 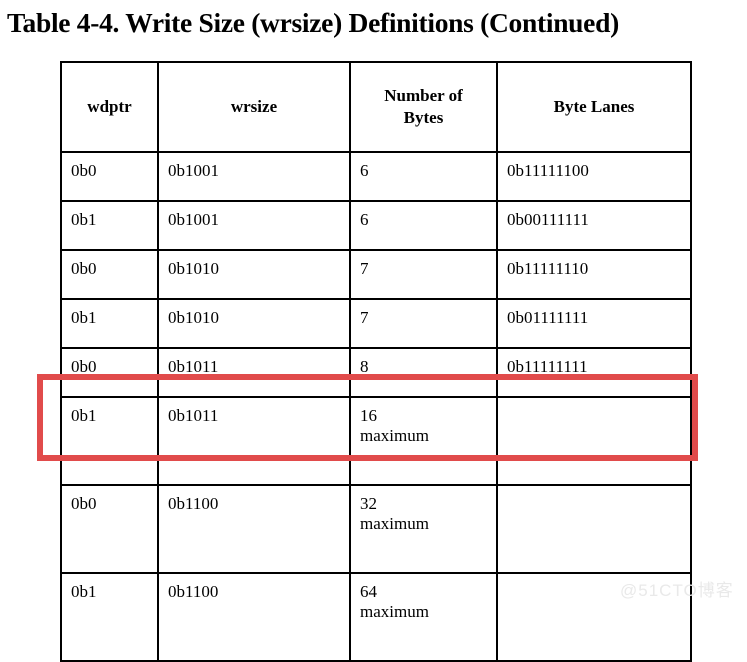 I want to click on table-row: 0b0 0b1011 8 0b11111111, so click(x=376, y=372).